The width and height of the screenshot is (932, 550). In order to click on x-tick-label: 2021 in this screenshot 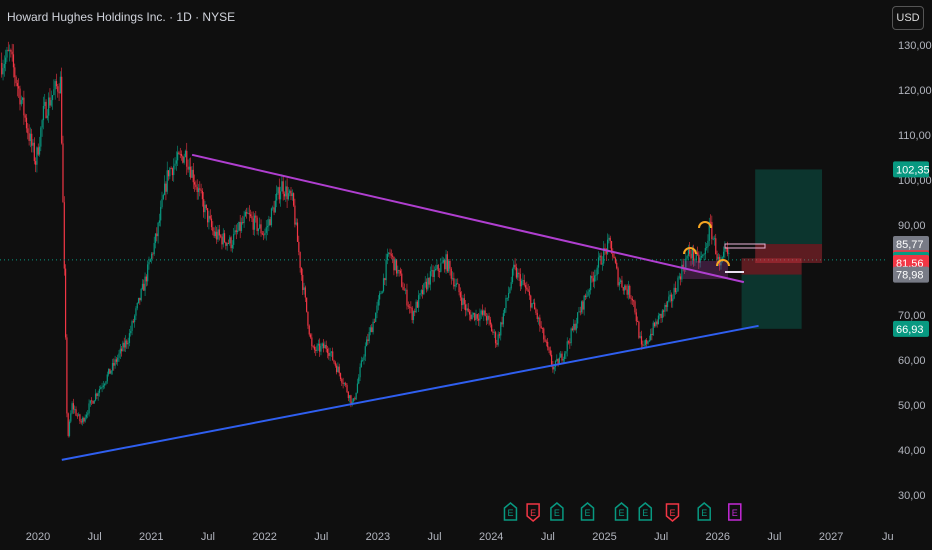, I will do `click(151, 537)`.